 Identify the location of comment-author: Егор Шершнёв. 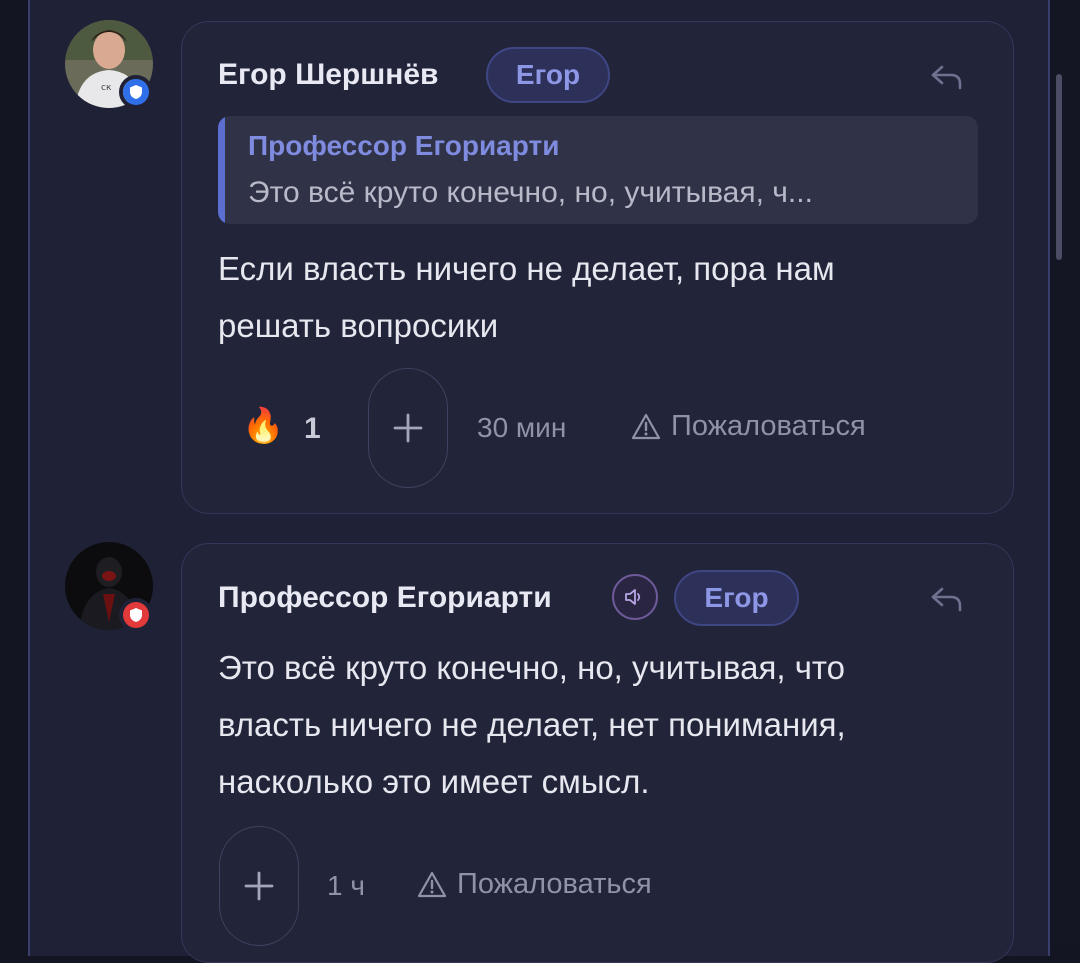
(328, 75).